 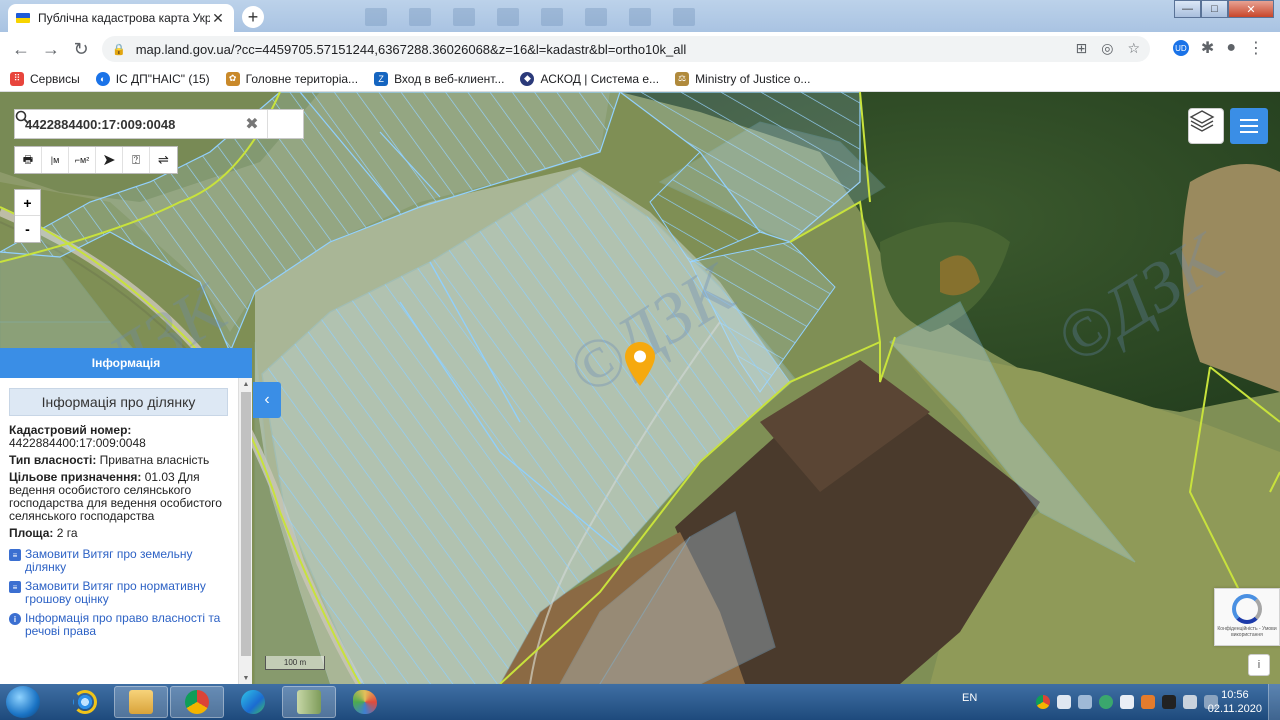 I want to click on start-button, so click(x=23, y=702).